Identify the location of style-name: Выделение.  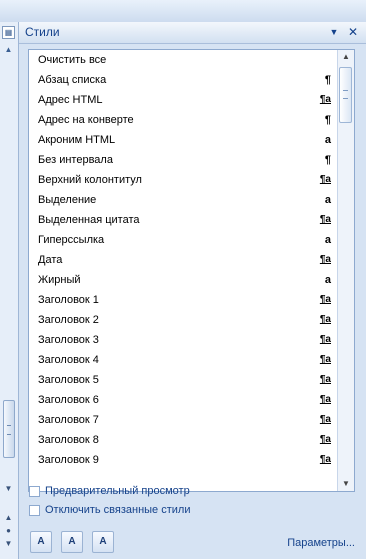
(67, 200).